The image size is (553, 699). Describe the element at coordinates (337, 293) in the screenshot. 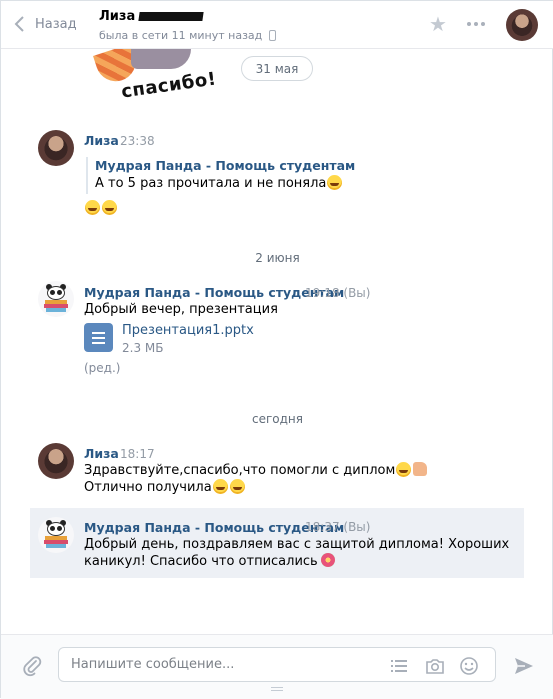

I see `message-time: 19:18 (Вы)` at that location.